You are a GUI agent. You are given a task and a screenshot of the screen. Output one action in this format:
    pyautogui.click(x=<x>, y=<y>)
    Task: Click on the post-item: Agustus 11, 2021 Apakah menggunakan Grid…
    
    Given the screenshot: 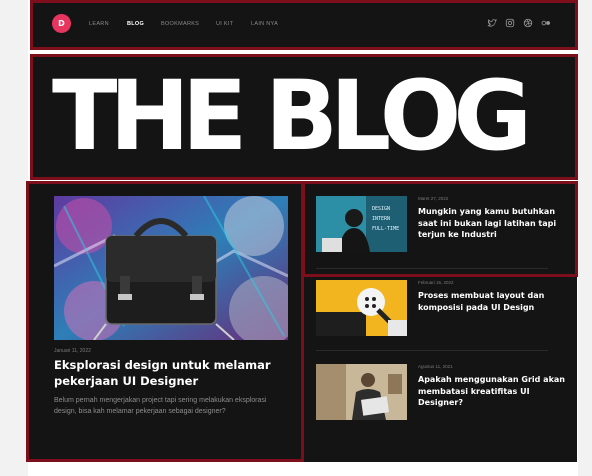 What is the action you would take?
    pyautogui.click(x=442, y=394)
    